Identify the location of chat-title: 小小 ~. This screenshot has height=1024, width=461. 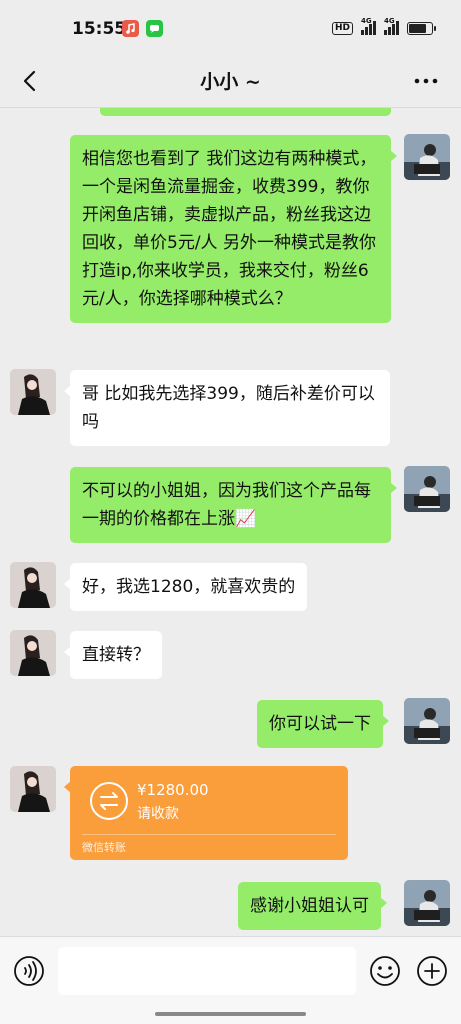
(230, 82).